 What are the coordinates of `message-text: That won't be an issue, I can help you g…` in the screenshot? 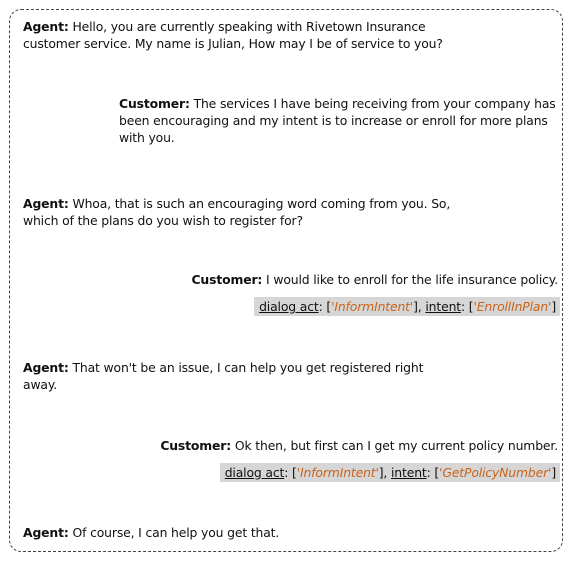 It's located at (223, 376).